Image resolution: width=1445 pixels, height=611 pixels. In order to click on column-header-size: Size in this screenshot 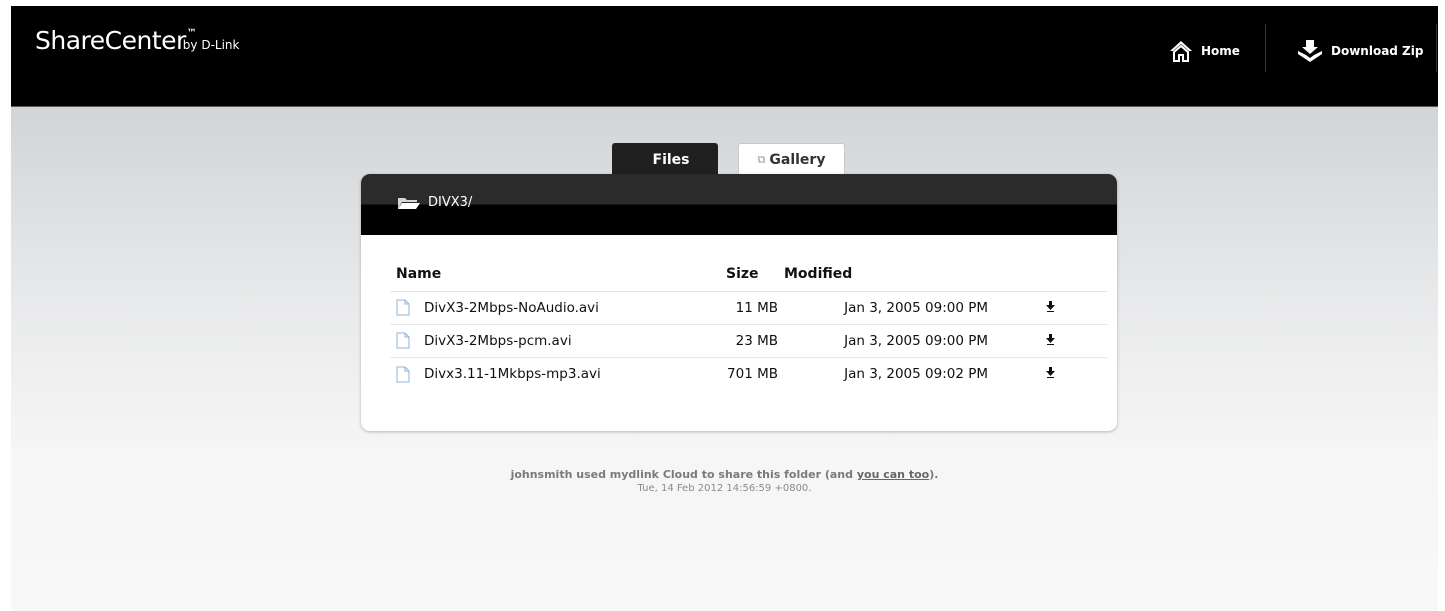, I will do `click(749, 274)`.